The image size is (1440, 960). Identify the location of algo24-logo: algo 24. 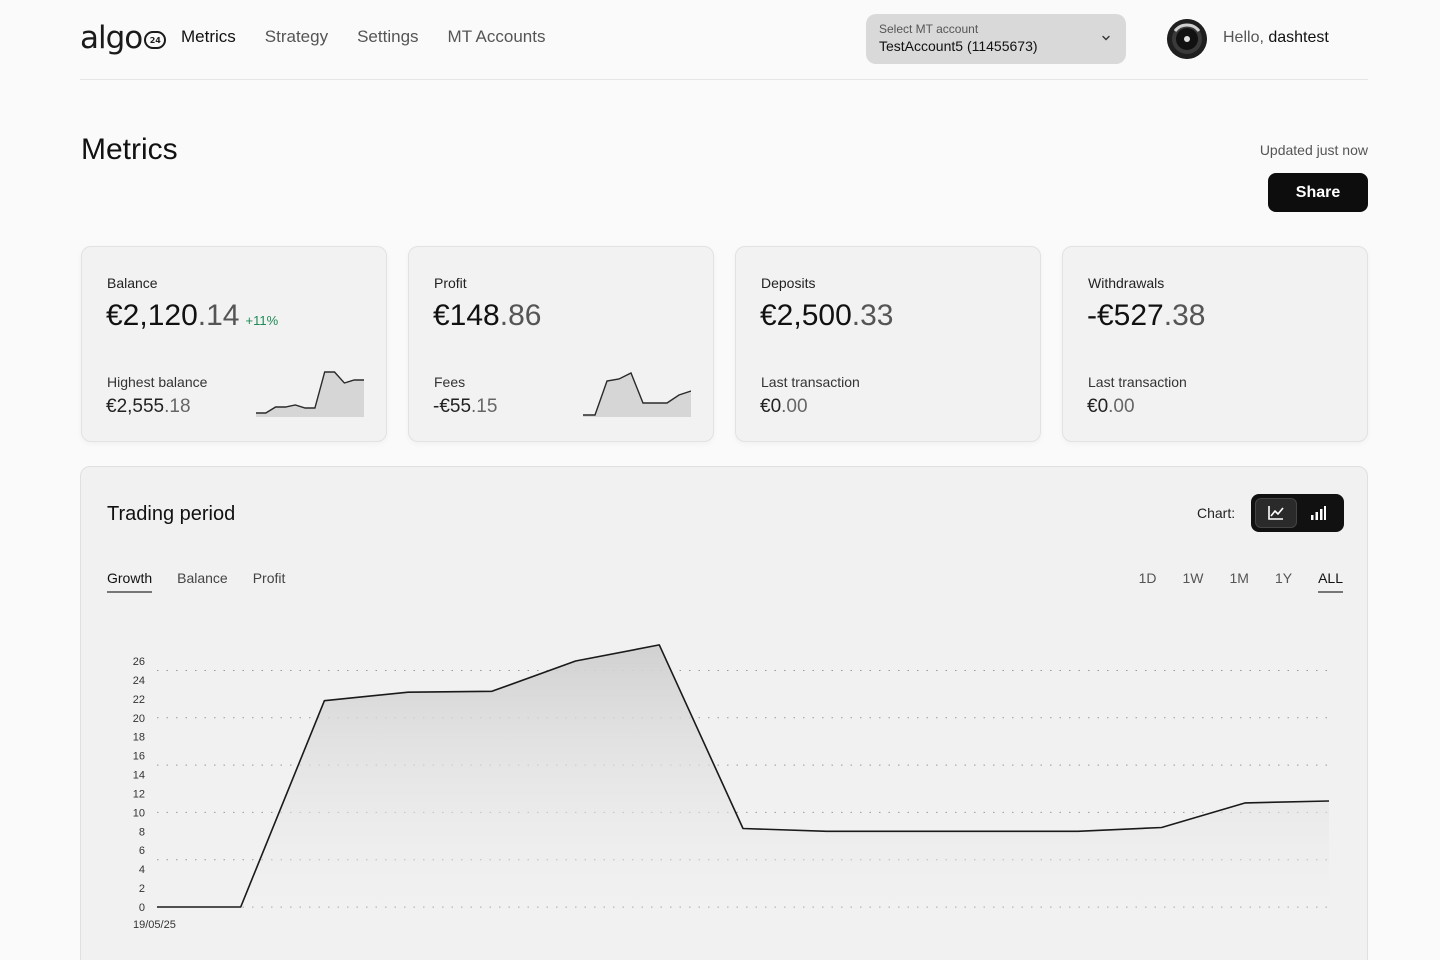
(123, 38).